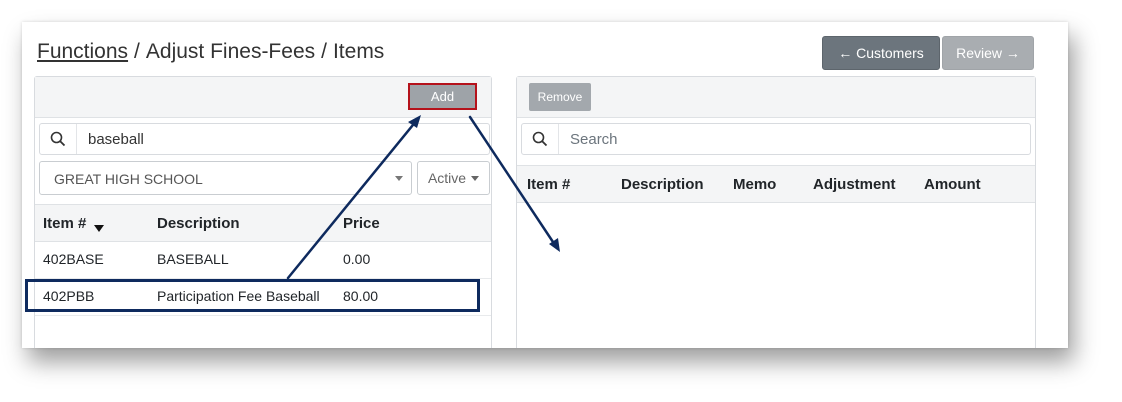  Describe the element at coordinates (230, 51) in the screenshot. I see `breadcrumb-section: Adjust Fines-Fees` at that location.